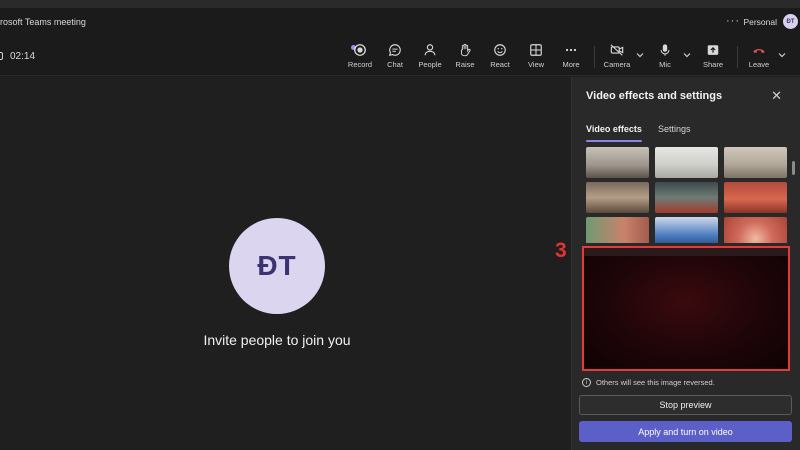 This screenshot has height=450, width=800. What do you see at coordinates (571, 50) in the screenshot?
I see `more-icon` at bounding box center [571, 50].